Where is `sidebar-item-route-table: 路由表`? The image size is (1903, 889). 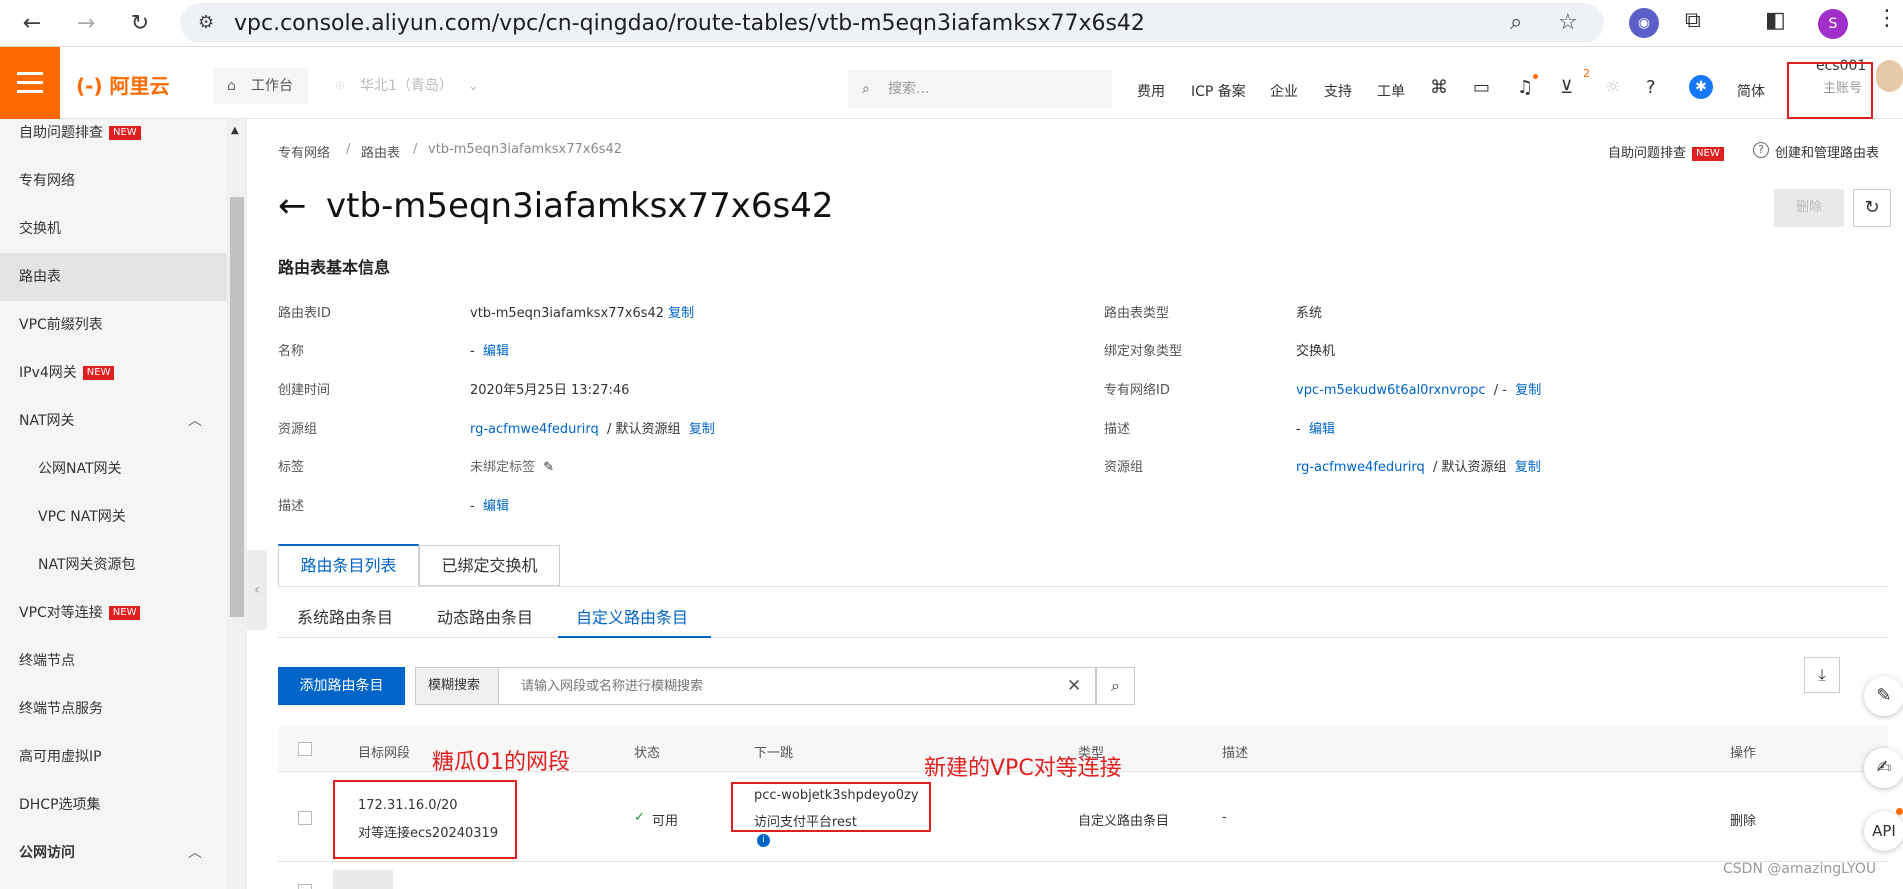 sidebar-item-route-table: 路由表 is located at coordinates (113, 277).